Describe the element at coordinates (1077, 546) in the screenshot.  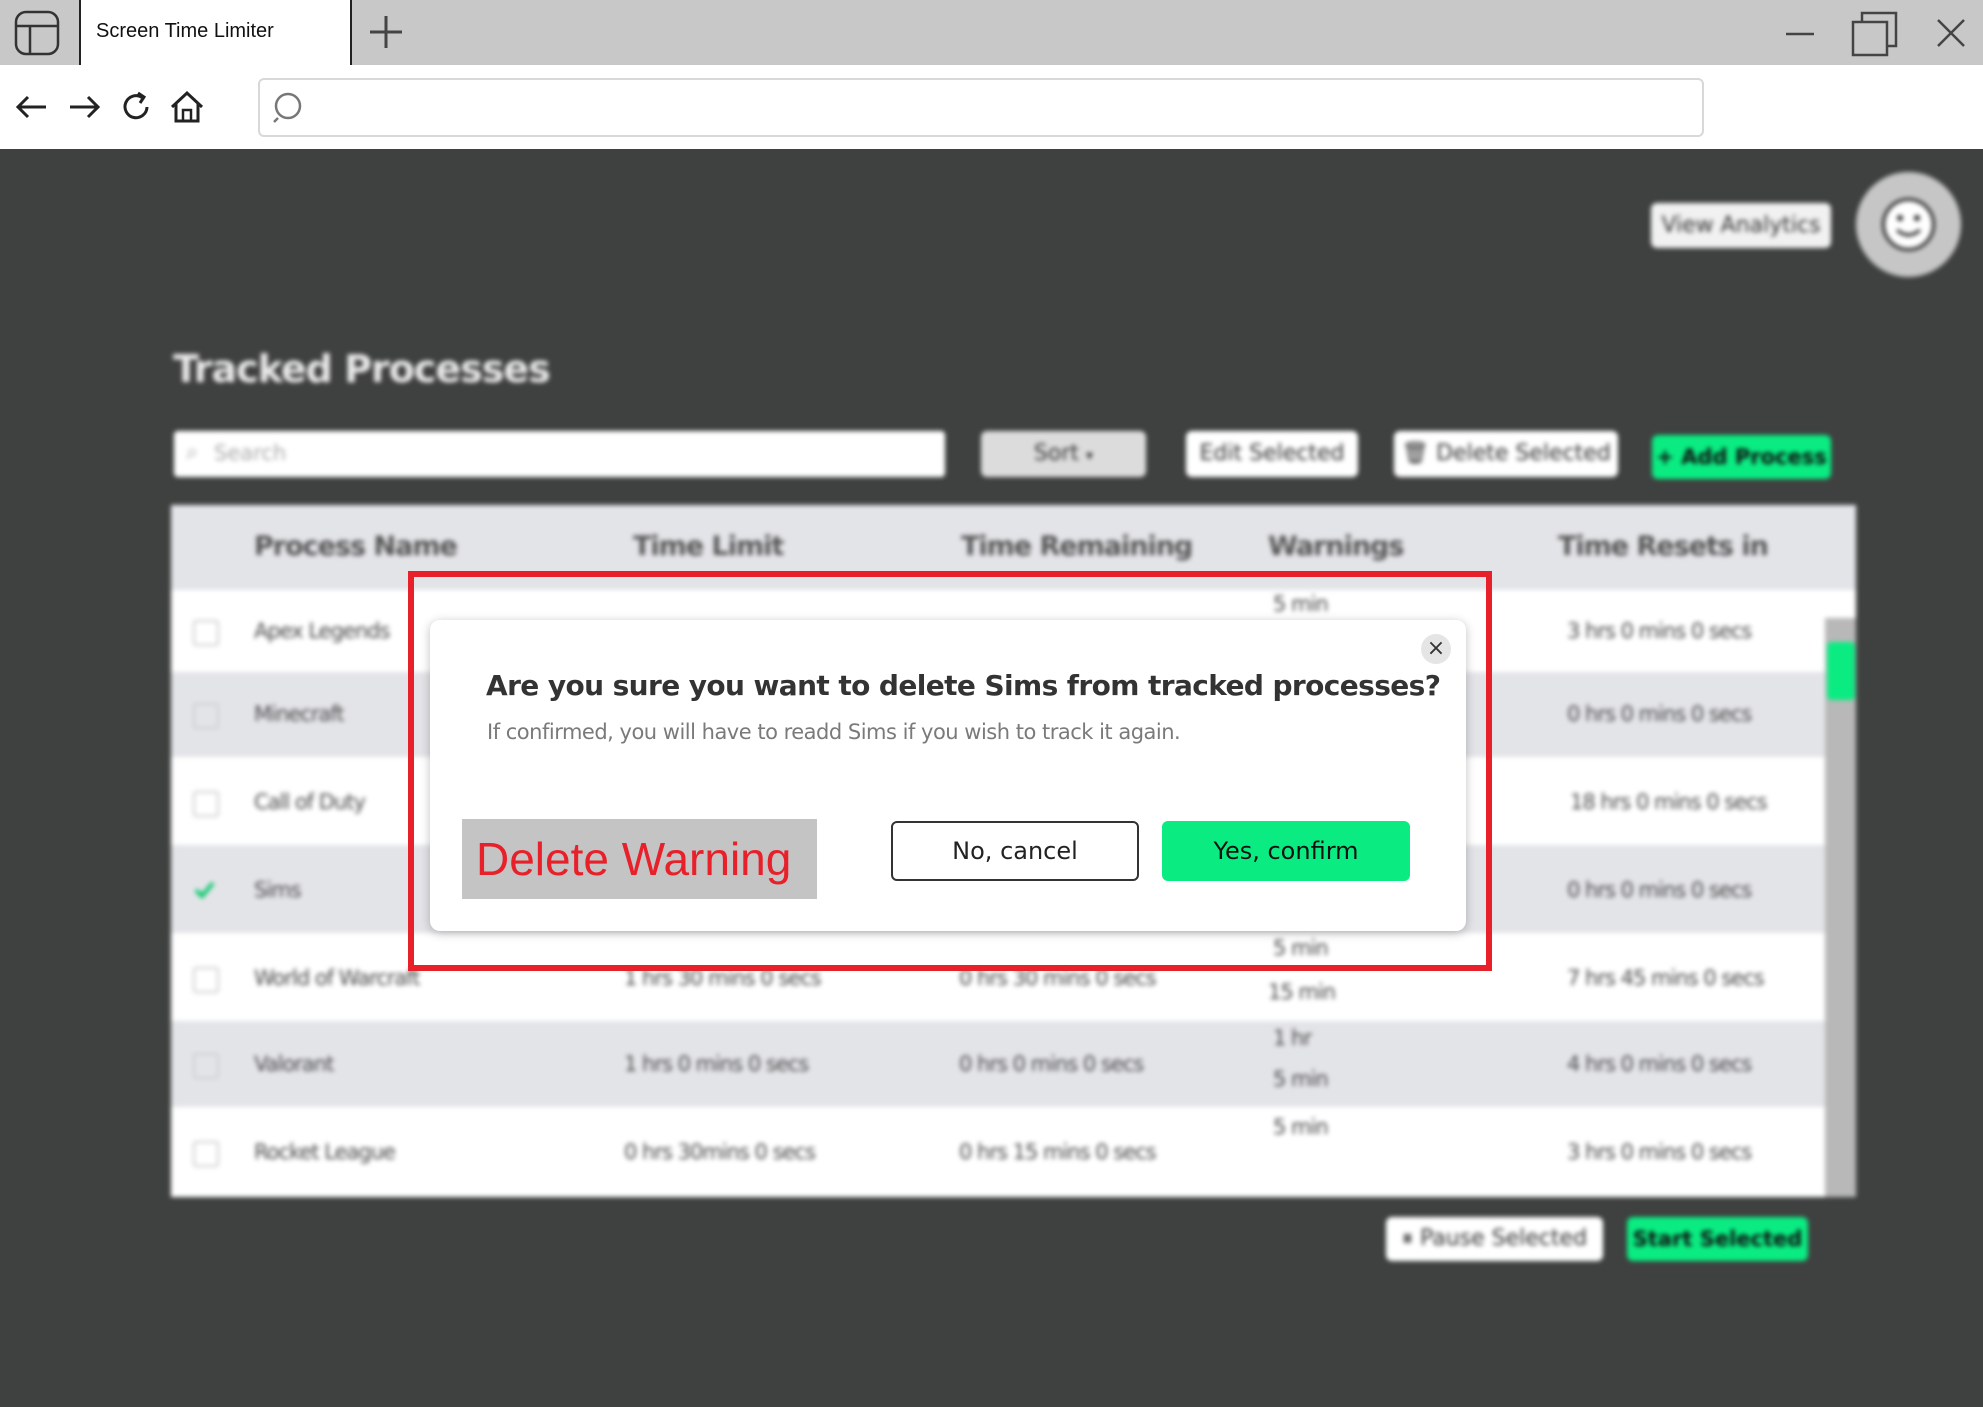
I see `column-header-time-remaining: Time Remaining` at that location.